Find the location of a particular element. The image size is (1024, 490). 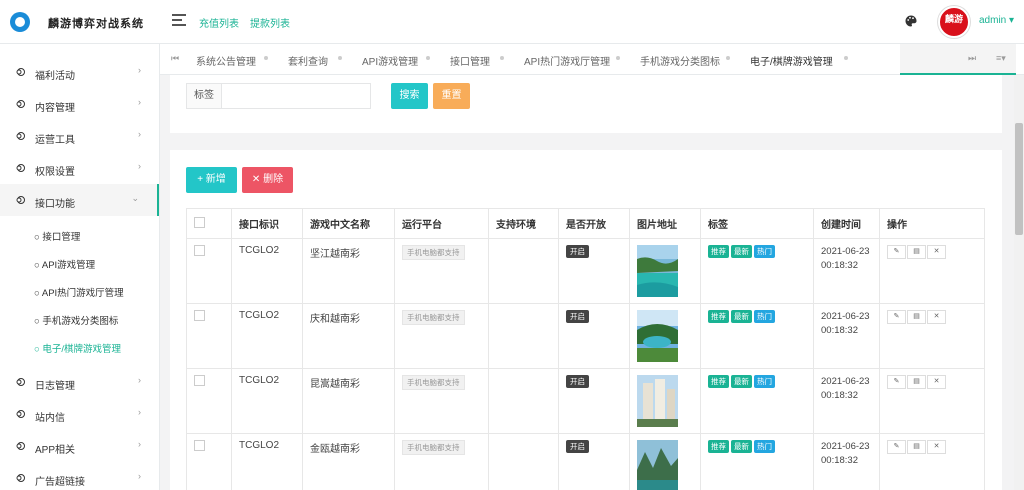

sidebar-subitem-interface-manage: ○ 接口管理 is located at coordinates (57, 236).